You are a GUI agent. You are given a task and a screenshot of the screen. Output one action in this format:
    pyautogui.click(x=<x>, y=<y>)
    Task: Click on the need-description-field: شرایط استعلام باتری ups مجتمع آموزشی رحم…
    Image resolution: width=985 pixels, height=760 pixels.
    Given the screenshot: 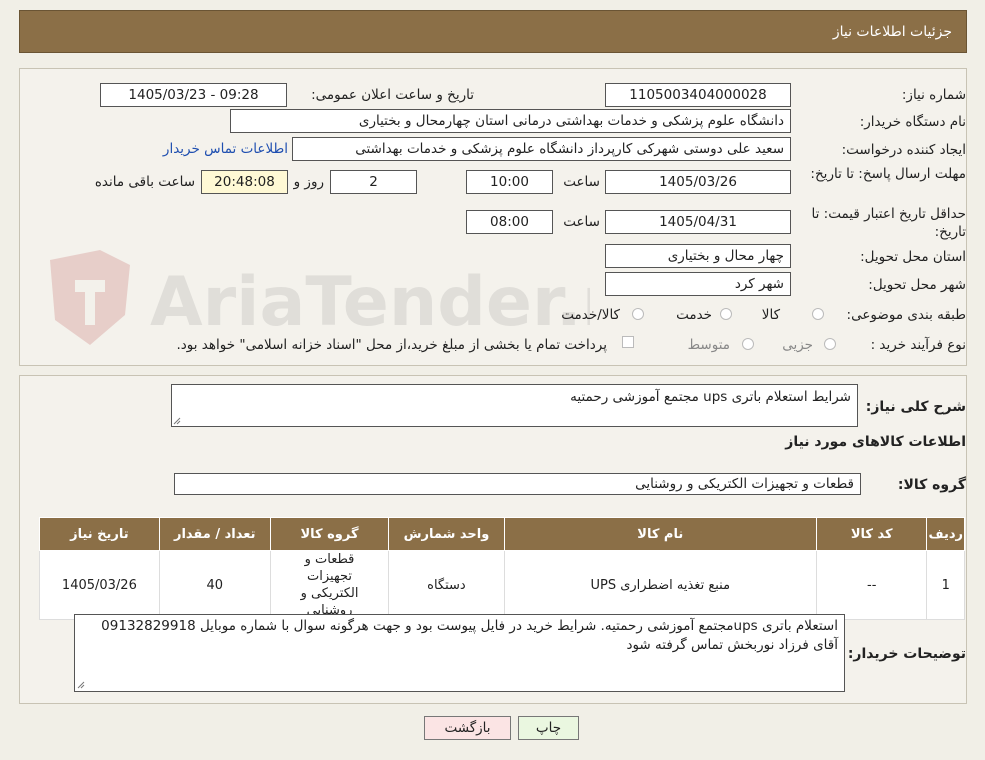 What is the action you would take?
    pyautogui.click(x=514, y=405)
    